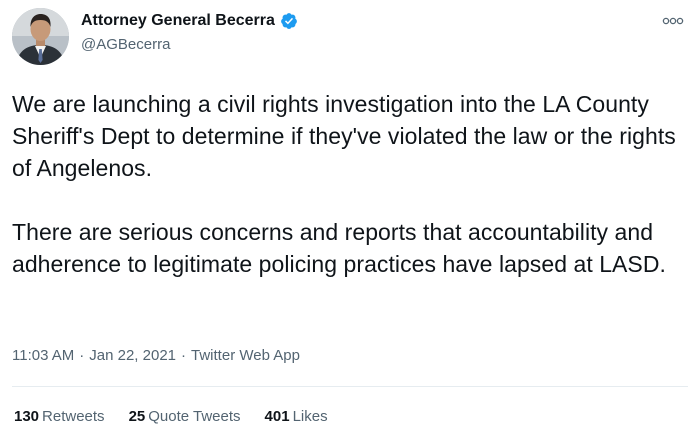  Describe the element at coordinates (194, 416) in the screenshot. I see `quote-tweets-label: Quote Tweets` at that location.